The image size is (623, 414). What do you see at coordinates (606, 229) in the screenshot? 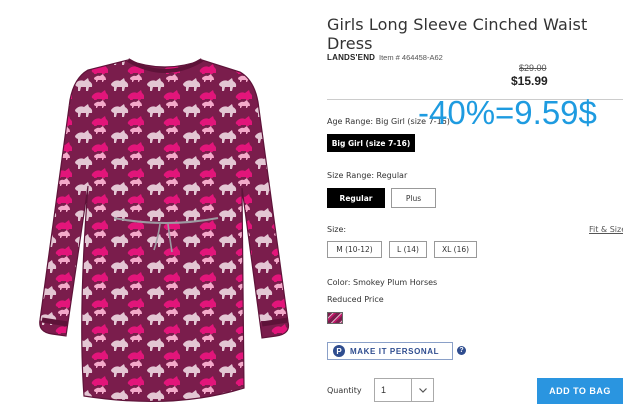
I see `fit-size-link: Fit & Size` at bounding box center [606, 229].